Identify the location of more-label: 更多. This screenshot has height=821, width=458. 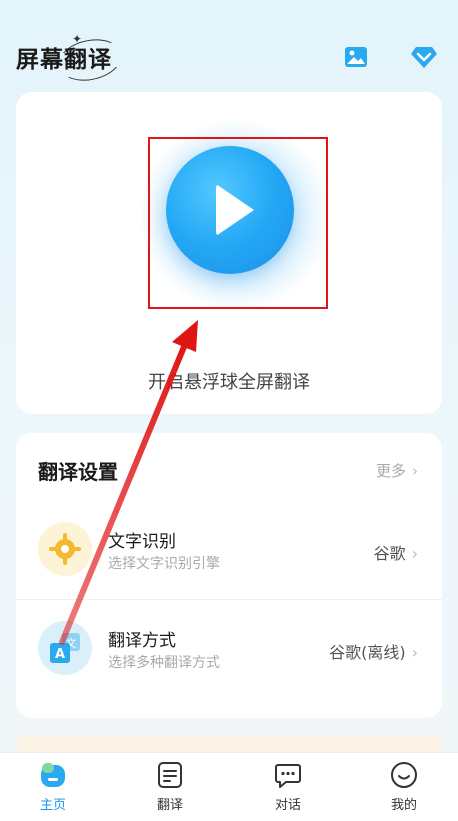
(390, 471).